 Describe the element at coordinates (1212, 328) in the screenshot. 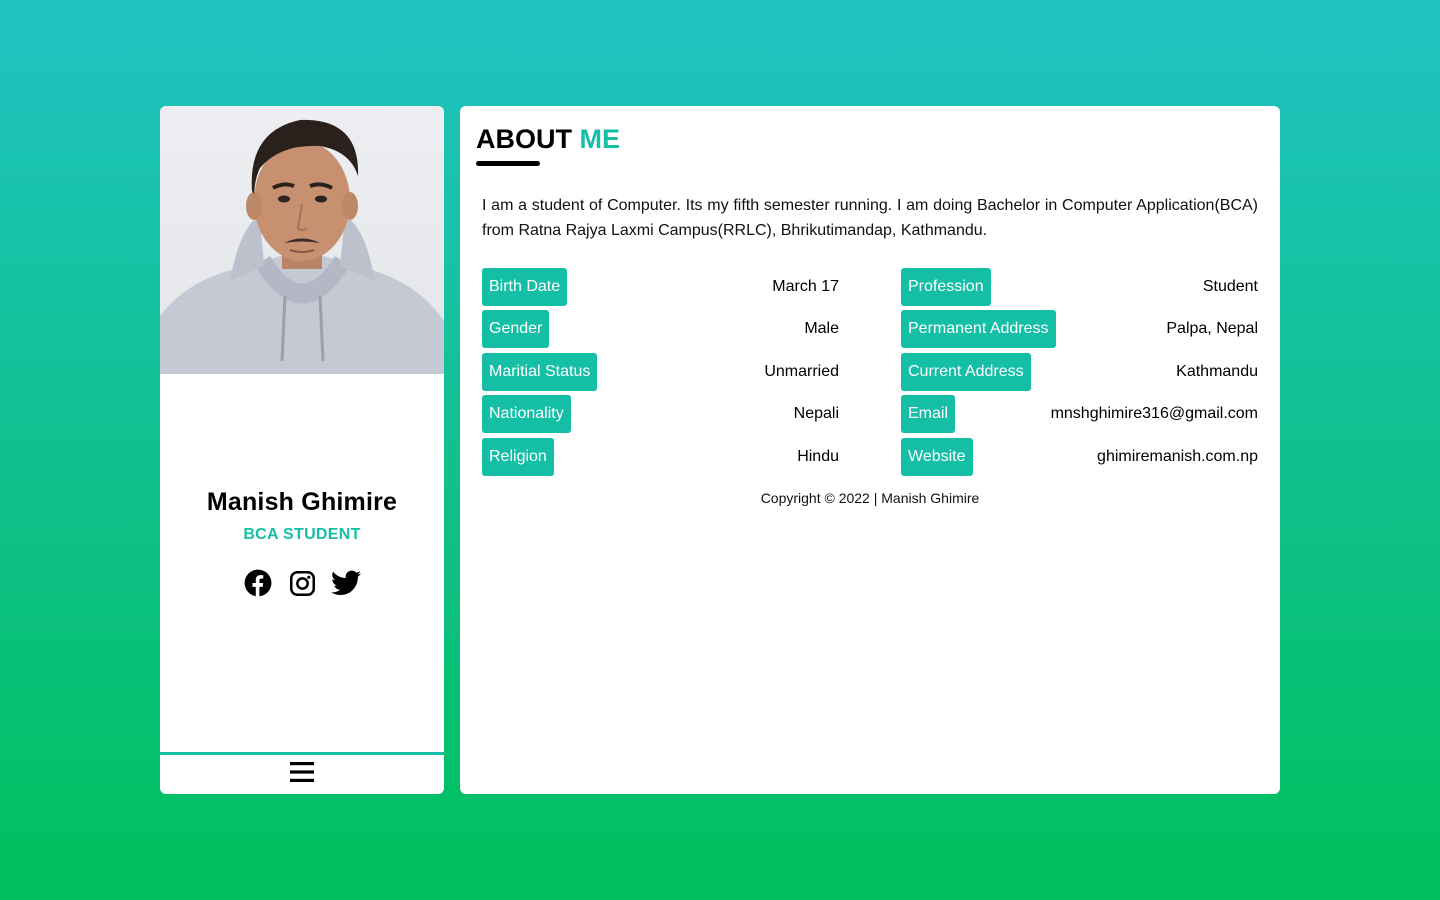

I see `detail-value: Palpa, Nepal` at that location.